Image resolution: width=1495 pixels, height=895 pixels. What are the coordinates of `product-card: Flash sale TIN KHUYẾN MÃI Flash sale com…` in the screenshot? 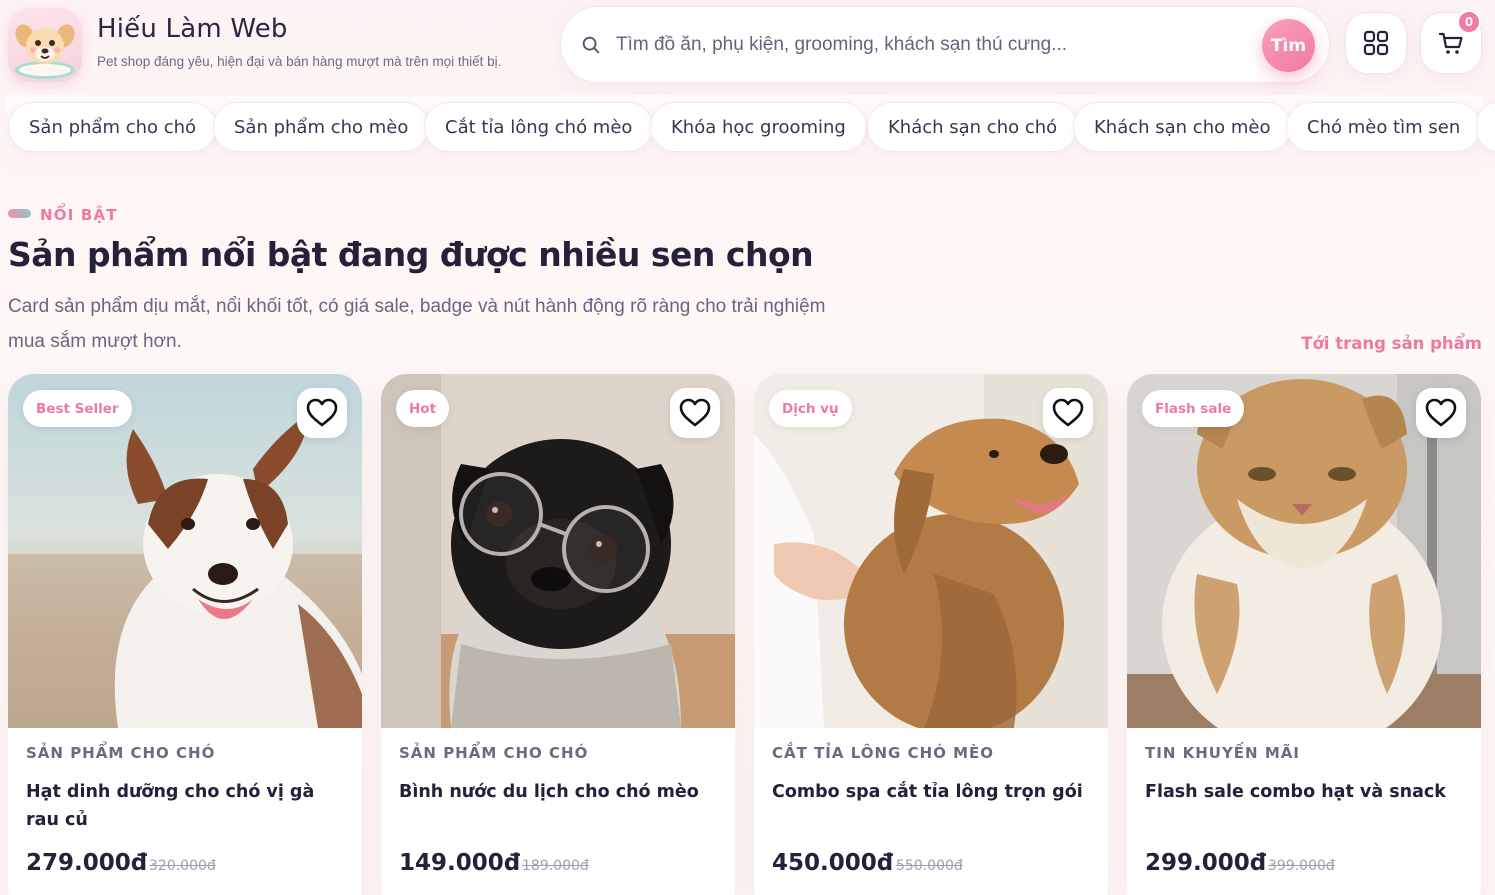 It's located at (1304, 634).